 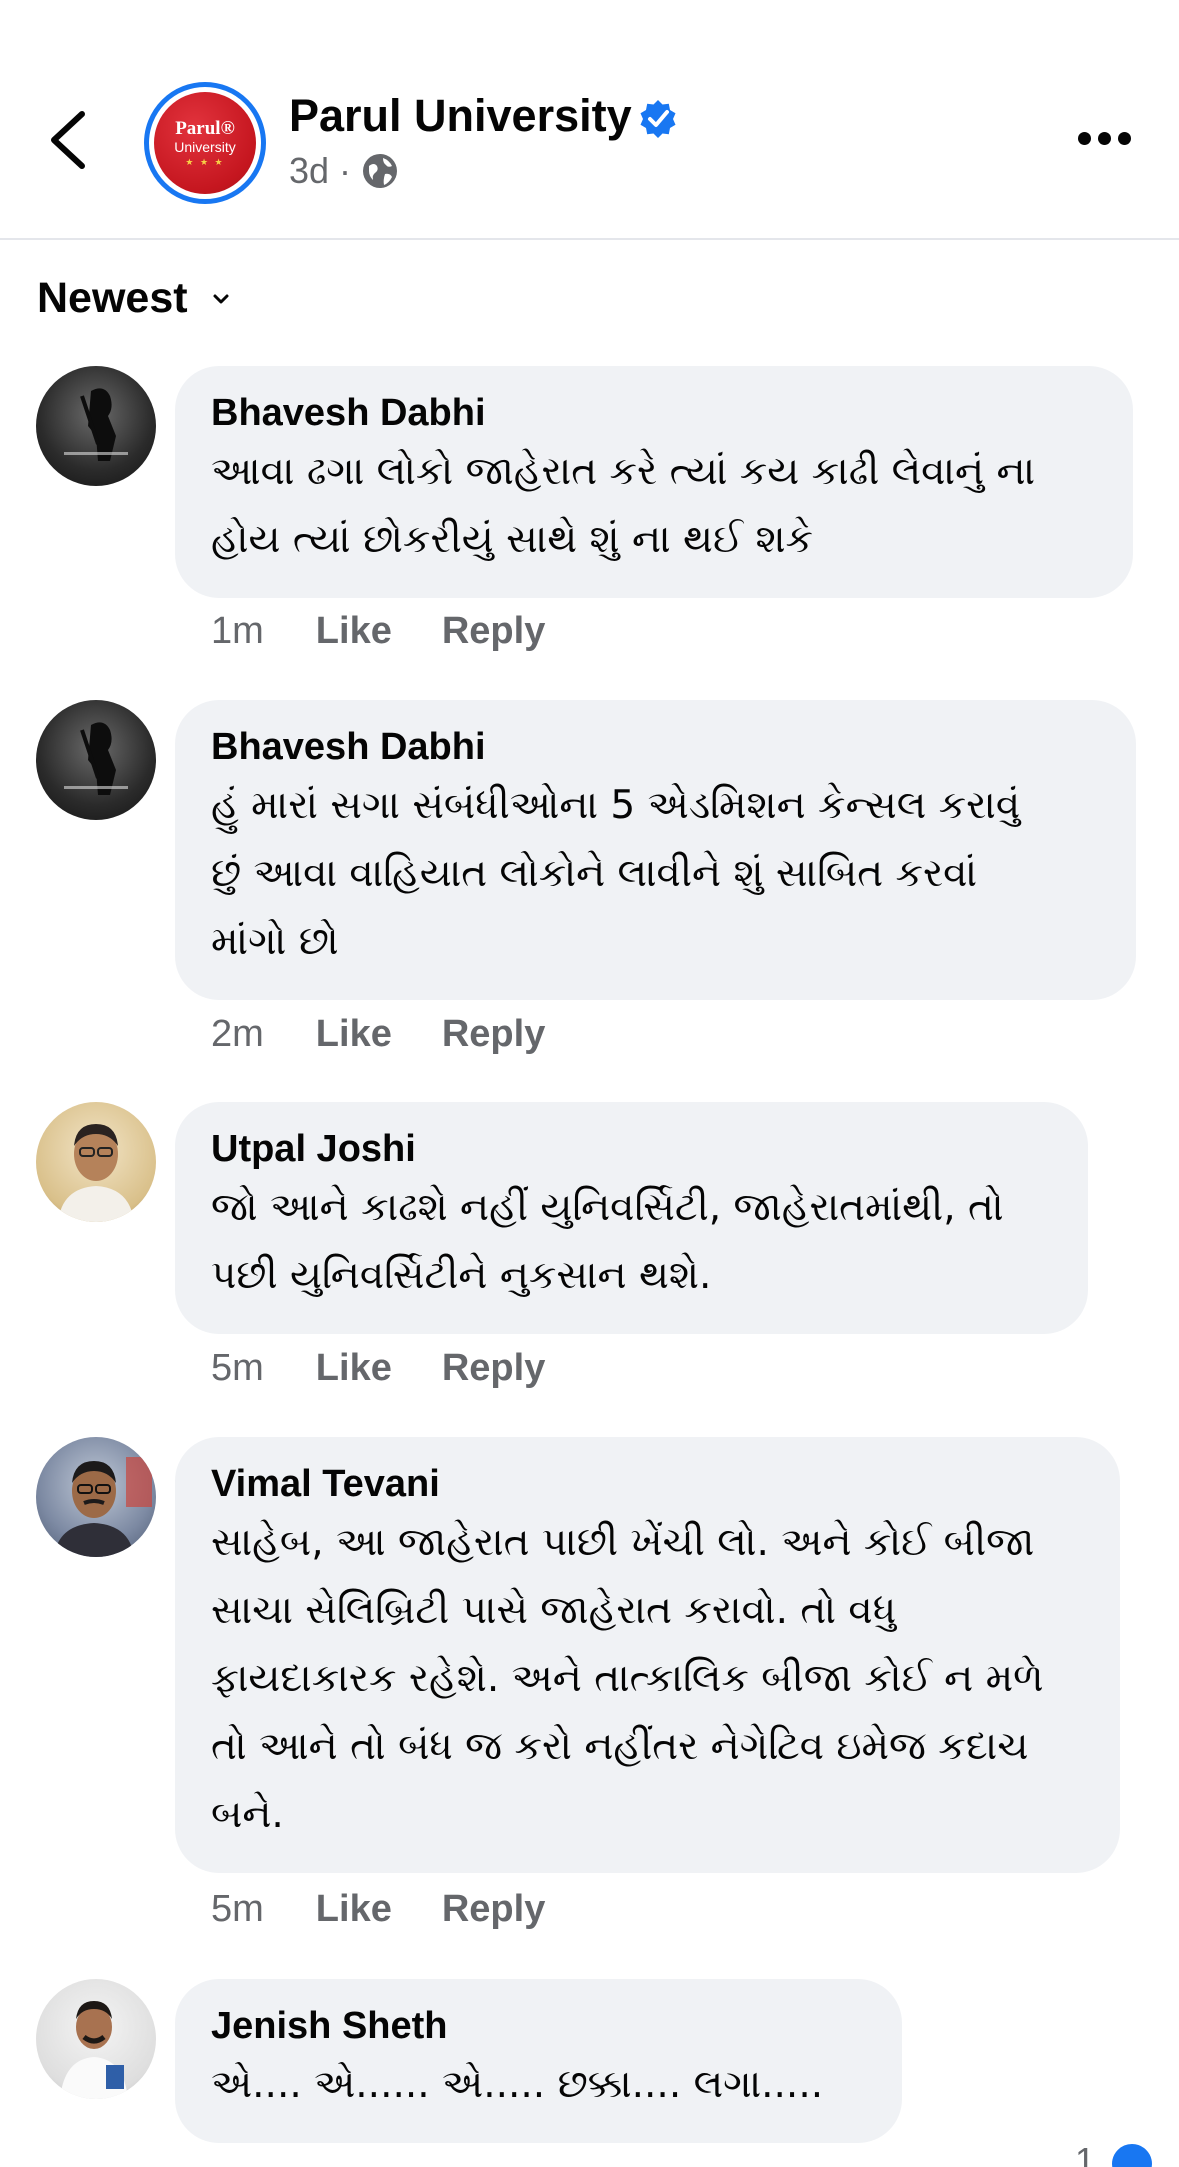 I want to click on sort-dropdown: Newest, so click(x=134, y=298).